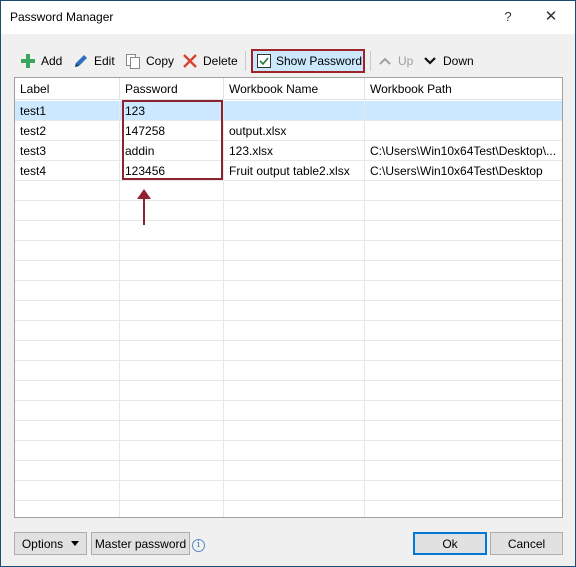 This screenshot has height=567, width=576. Describe the element at coordinates (308, 61) in the screenshot. I see `show-password-toggle: Show Password` at that location.